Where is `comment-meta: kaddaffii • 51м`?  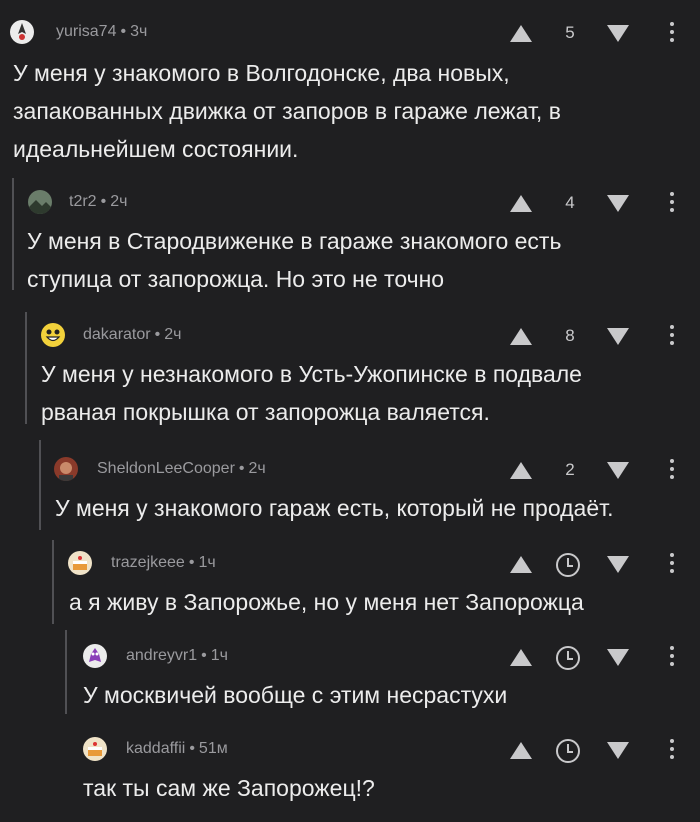 comment-meta: kaddaffii • 51м is located at coordinates (177, 749).